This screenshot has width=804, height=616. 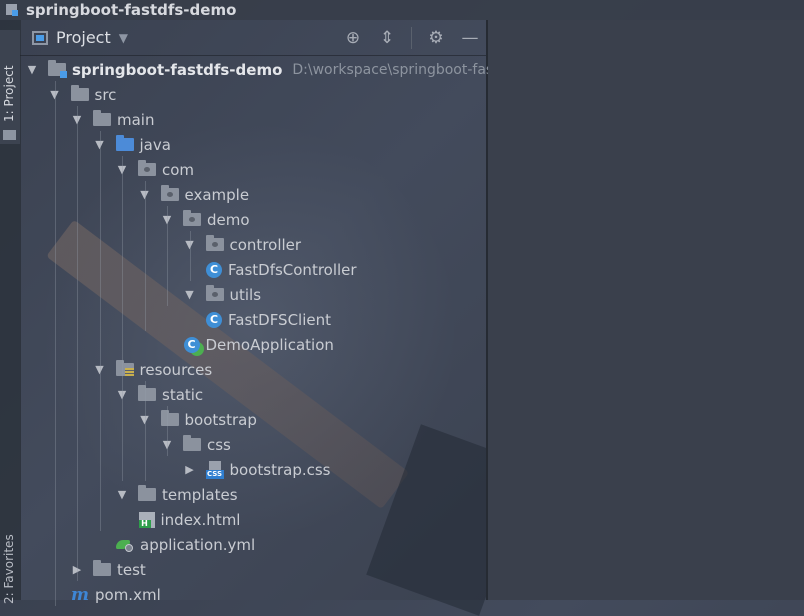 I want to click on tree-item: application.yml, so click(x=185, y=544).